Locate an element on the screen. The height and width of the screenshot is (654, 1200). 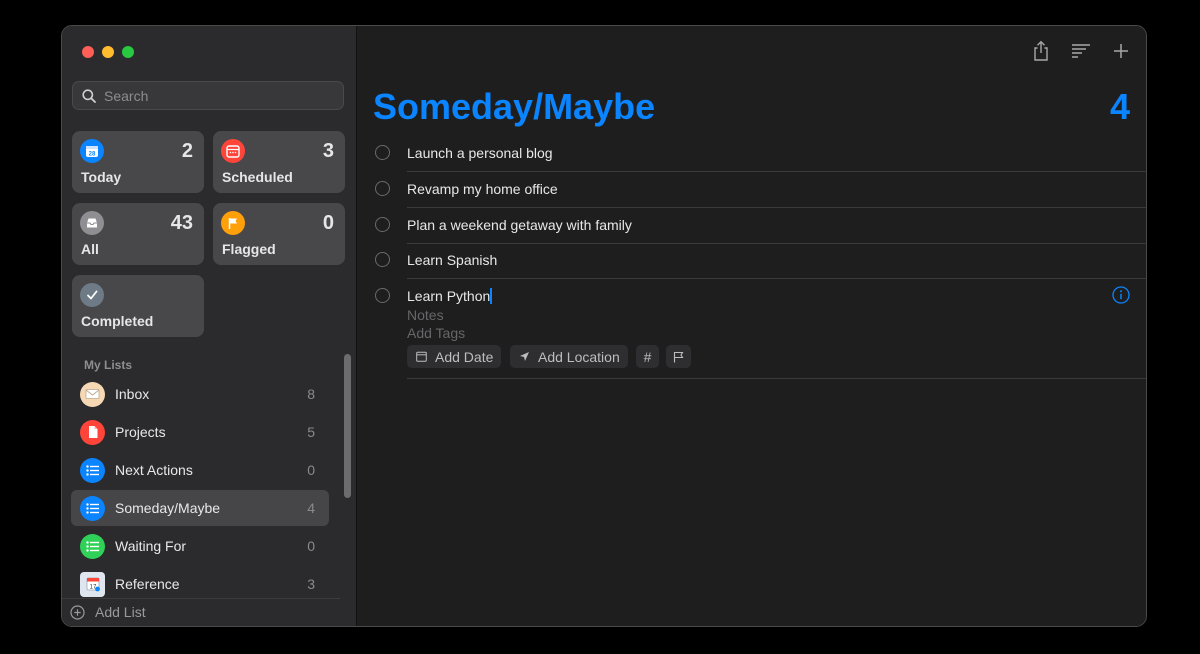
hashtag-icon: # is located at coordinates (648, 357).